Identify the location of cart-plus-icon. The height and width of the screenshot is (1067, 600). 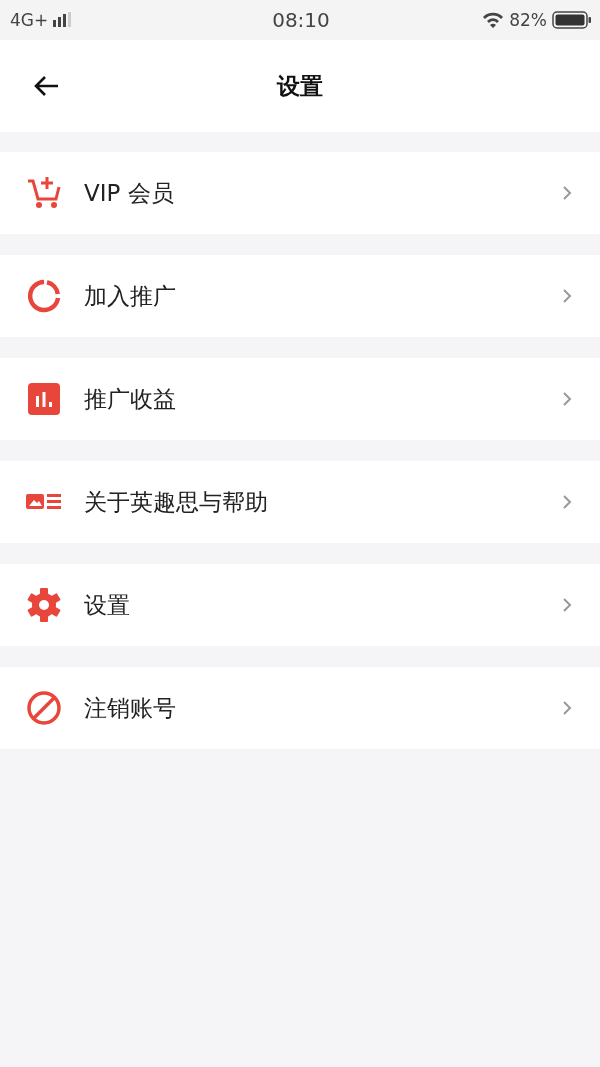
(44, 193).